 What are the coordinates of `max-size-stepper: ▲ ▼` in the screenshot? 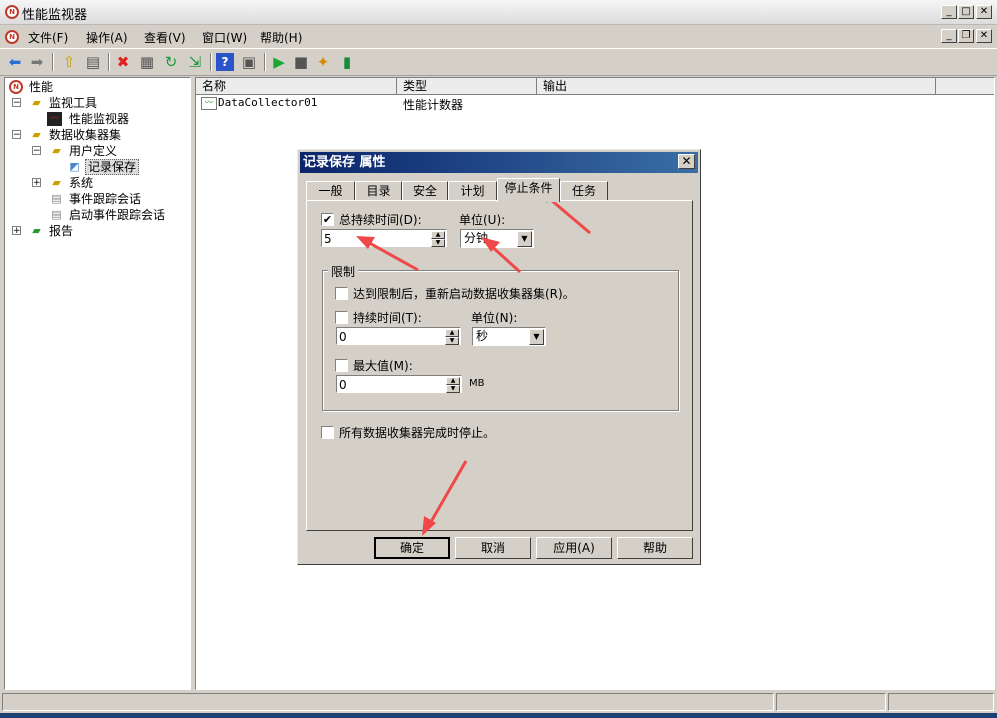 It's located at (399, 384).